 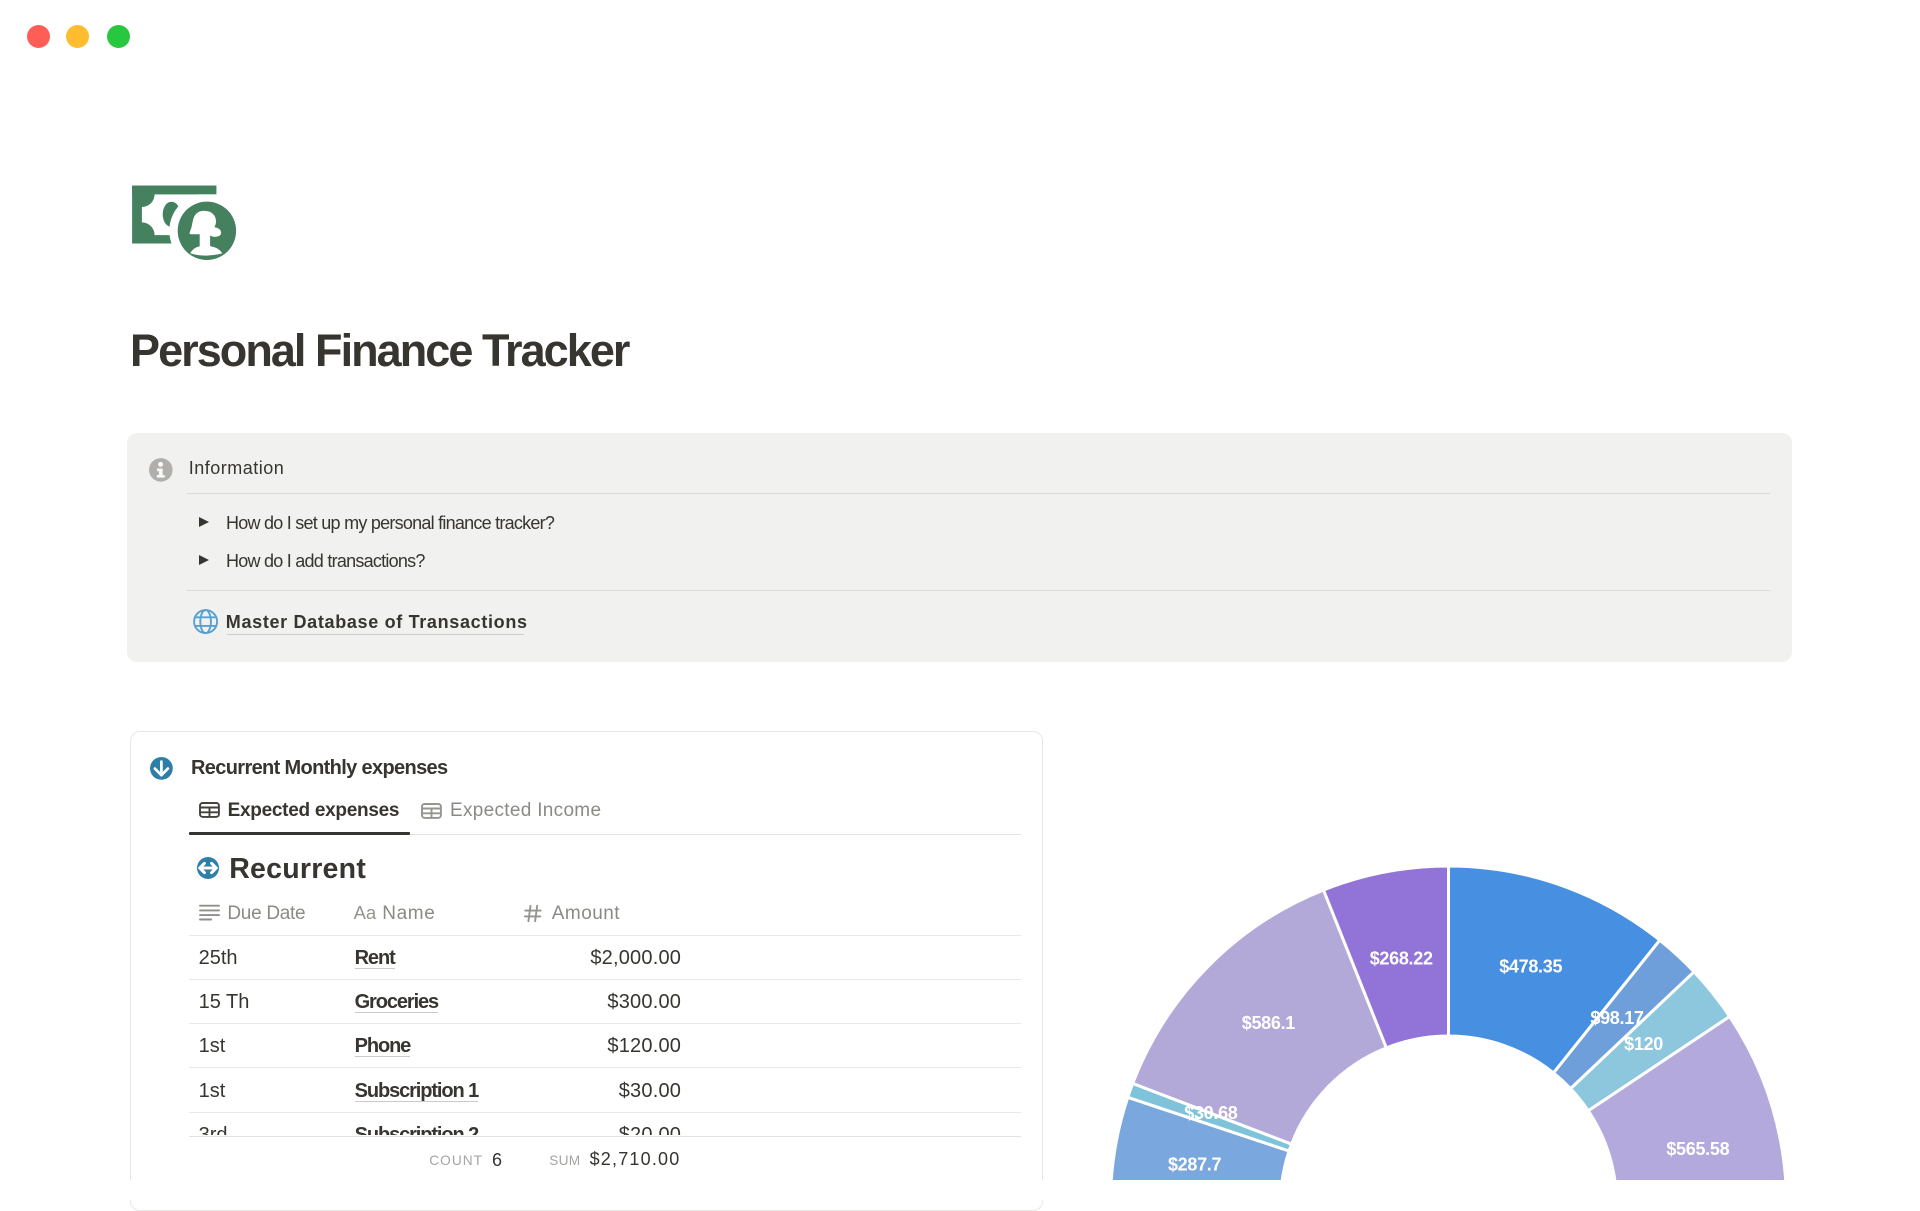 I want to click on svg-text: $268.22, so click(x=1401, y=959).